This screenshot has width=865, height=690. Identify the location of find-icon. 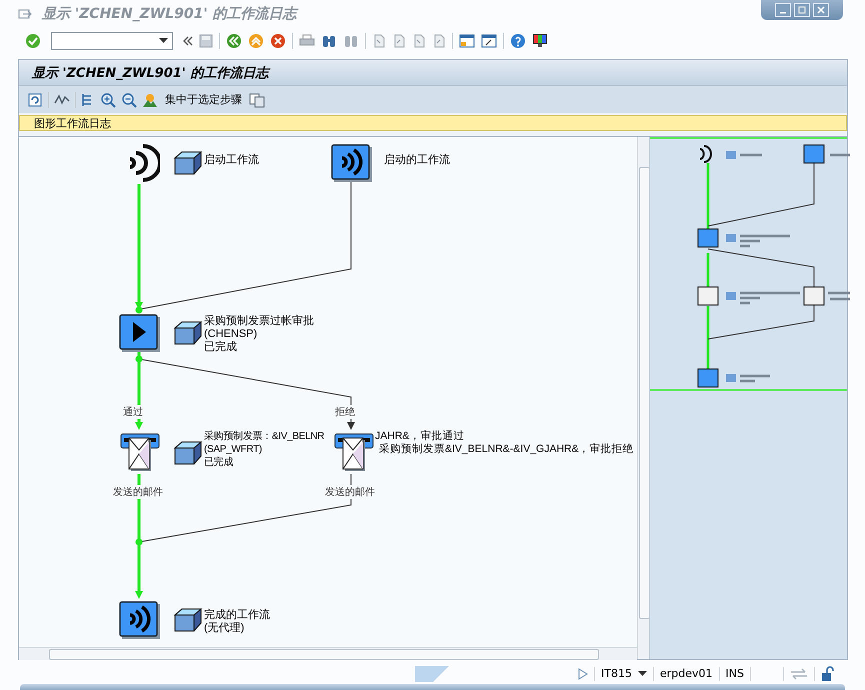
(329, 41).